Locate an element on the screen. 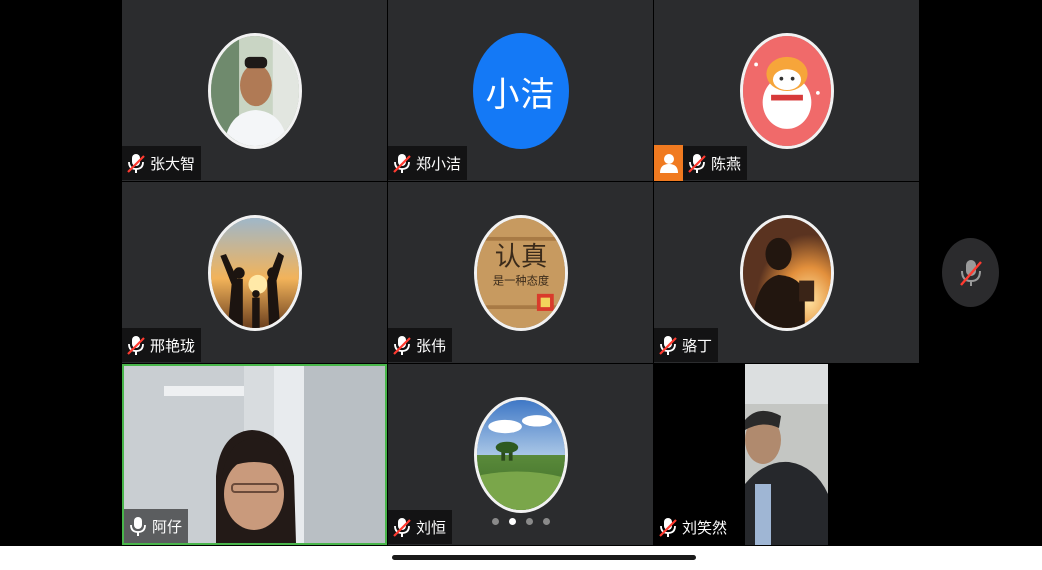 The width and height of the screenshot is (1042, 570). person-icon is located at coordinates (668, 163).